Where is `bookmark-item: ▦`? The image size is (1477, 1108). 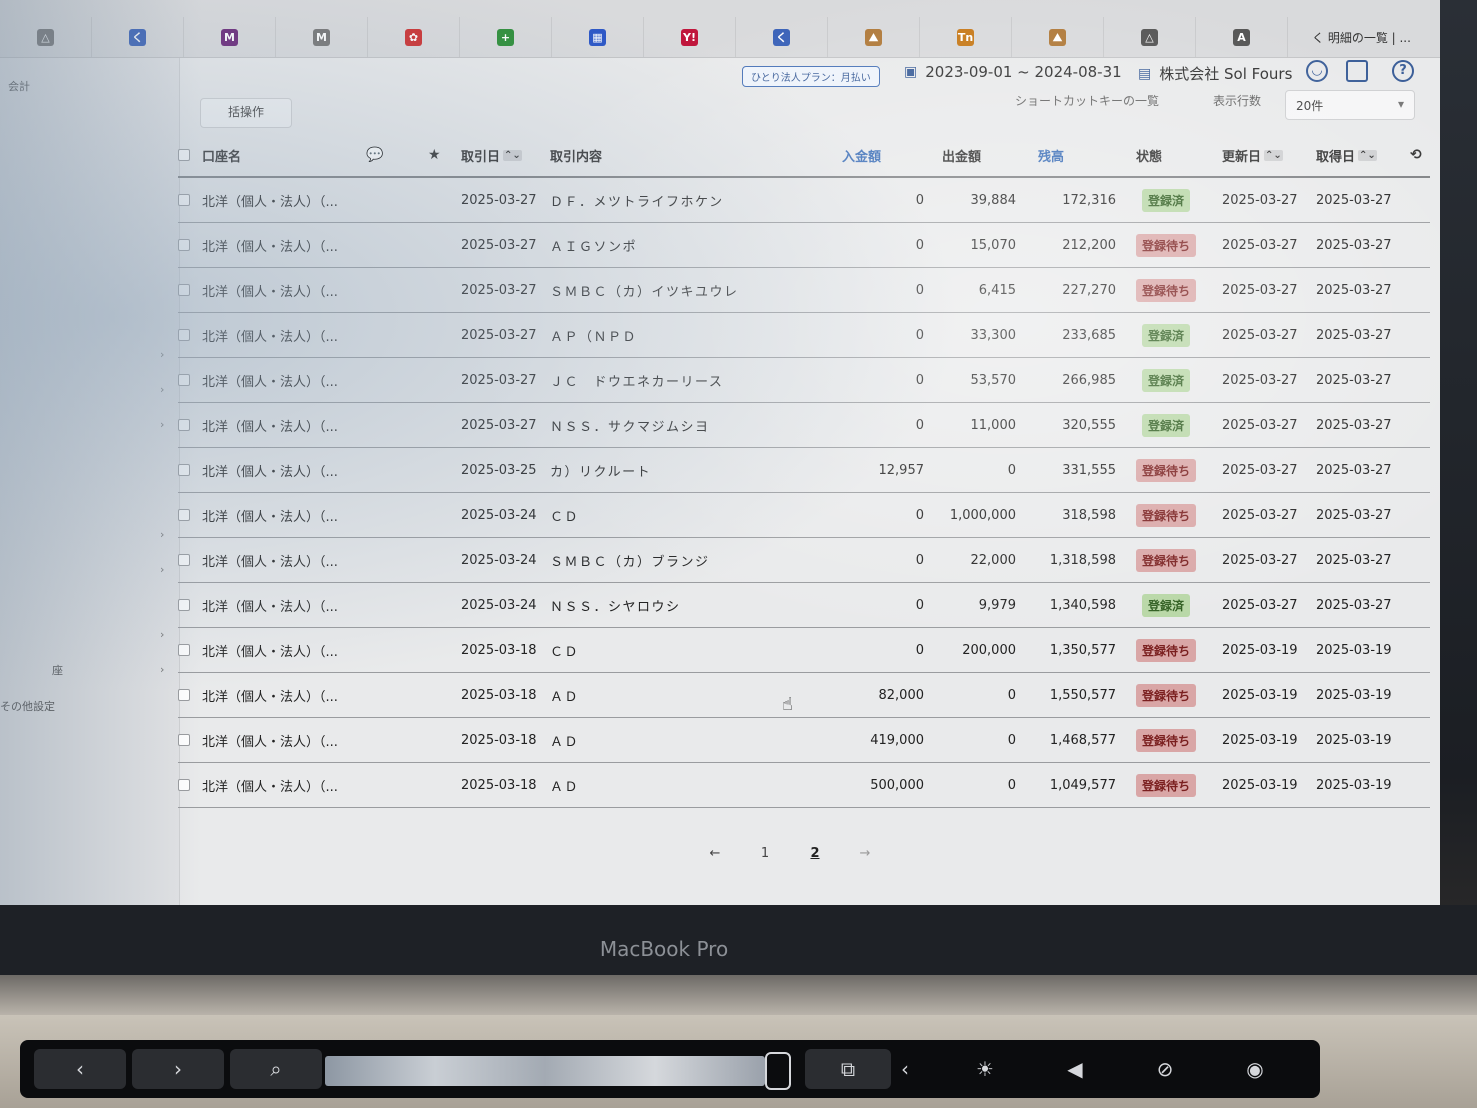
bookmark-item: ▦ is located at coordinates (598, 37).